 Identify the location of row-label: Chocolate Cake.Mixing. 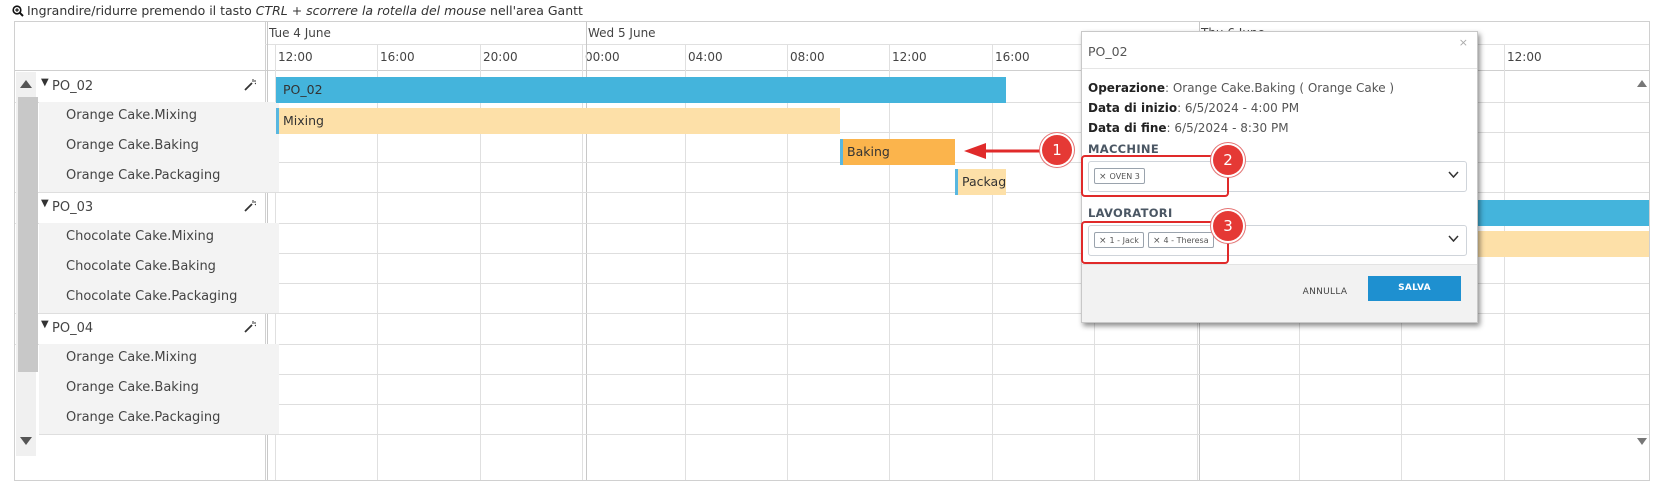
(140, 236).